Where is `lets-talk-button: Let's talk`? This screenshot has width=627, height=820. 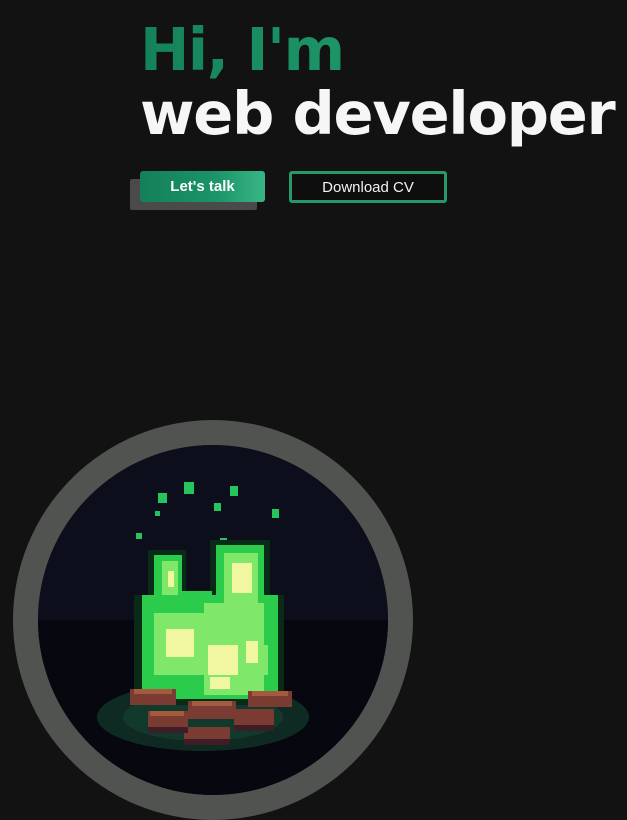 lets-talk-button: Let's talk is located at coordinates (202, 186).